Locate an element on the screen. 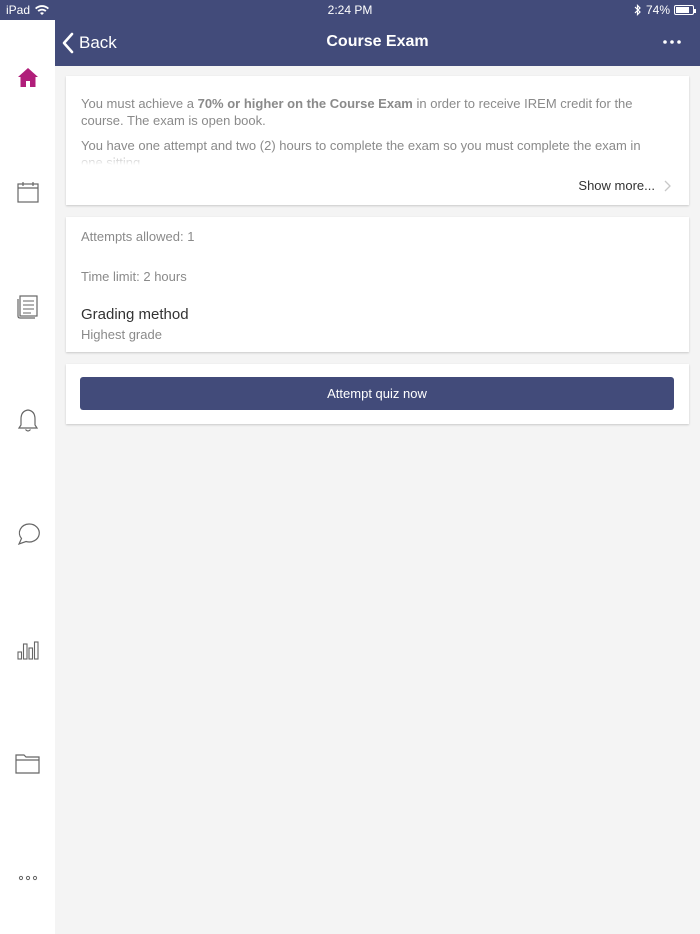 This screenshot has width=700, height=934. page-title: Course Exam is located at coordinates (377, 41).